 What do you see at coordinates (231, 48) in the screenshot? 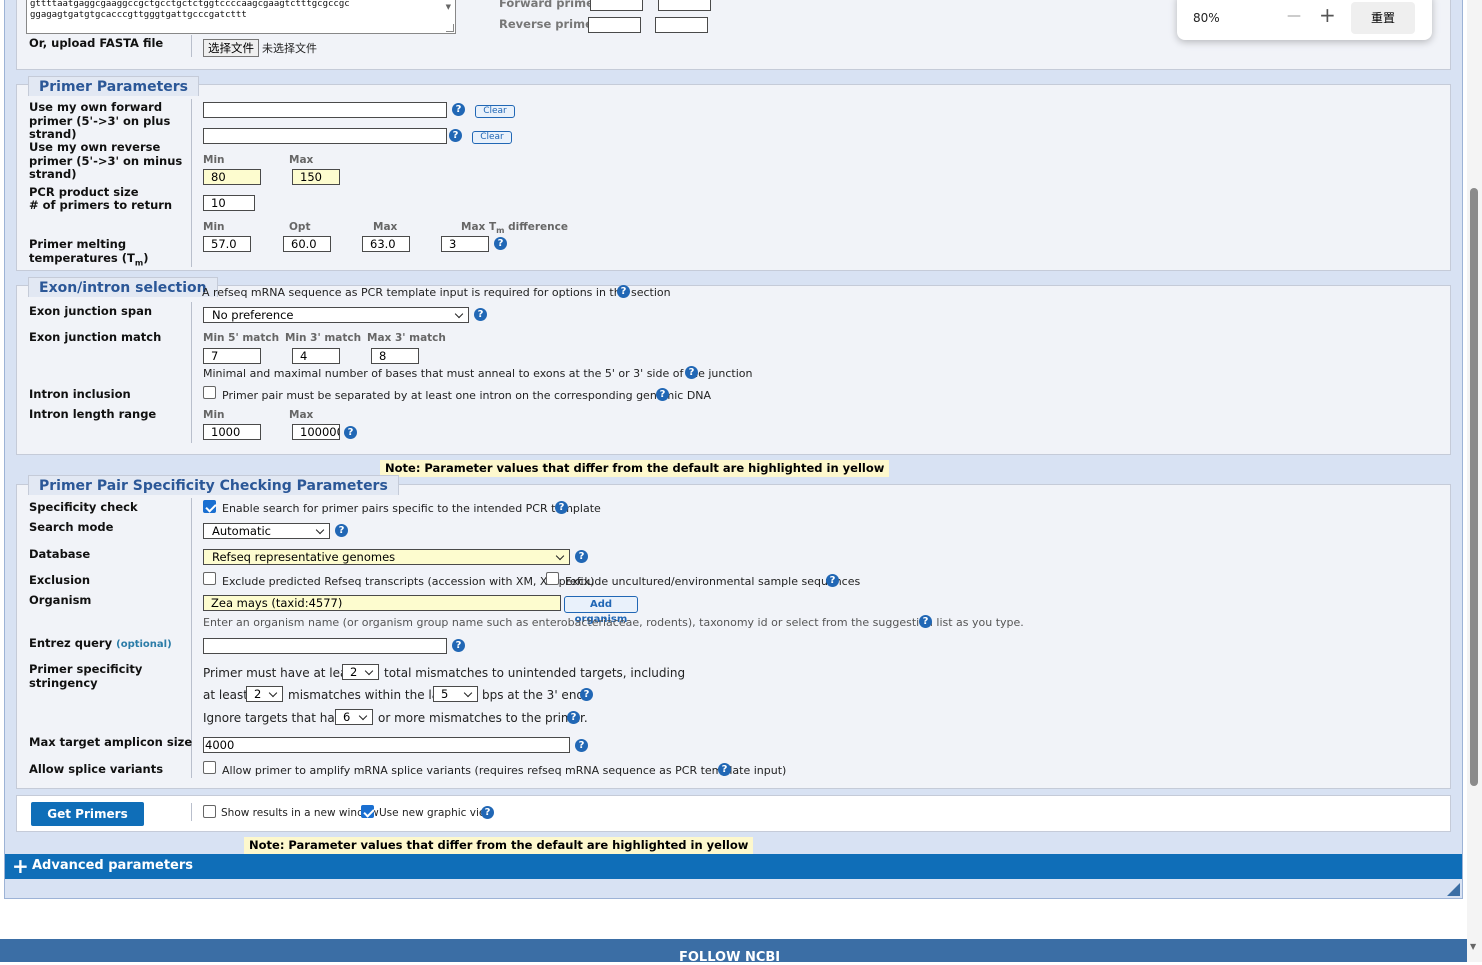
I see `choose-file-button: 选择文件` at bounding box center [231, 48].